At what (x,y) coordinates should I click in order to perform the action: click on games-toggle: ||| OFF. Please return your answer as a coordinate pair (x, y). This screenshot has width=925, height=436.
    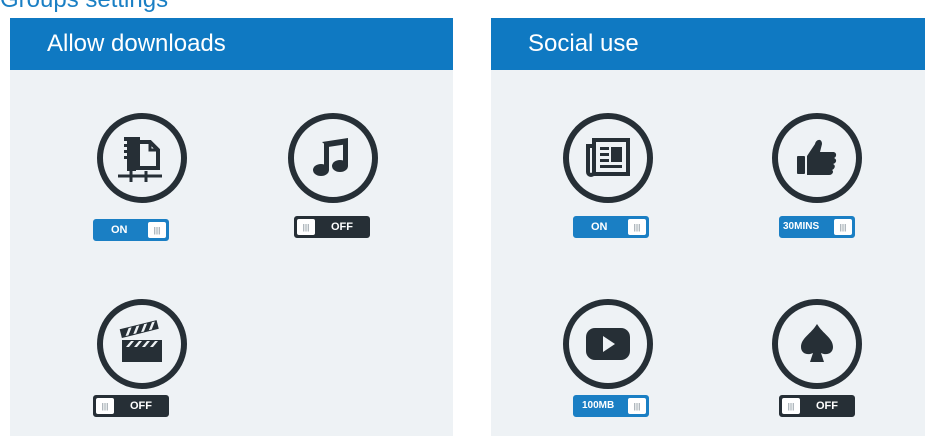
    Looking at the image, I should click on (817, 406).